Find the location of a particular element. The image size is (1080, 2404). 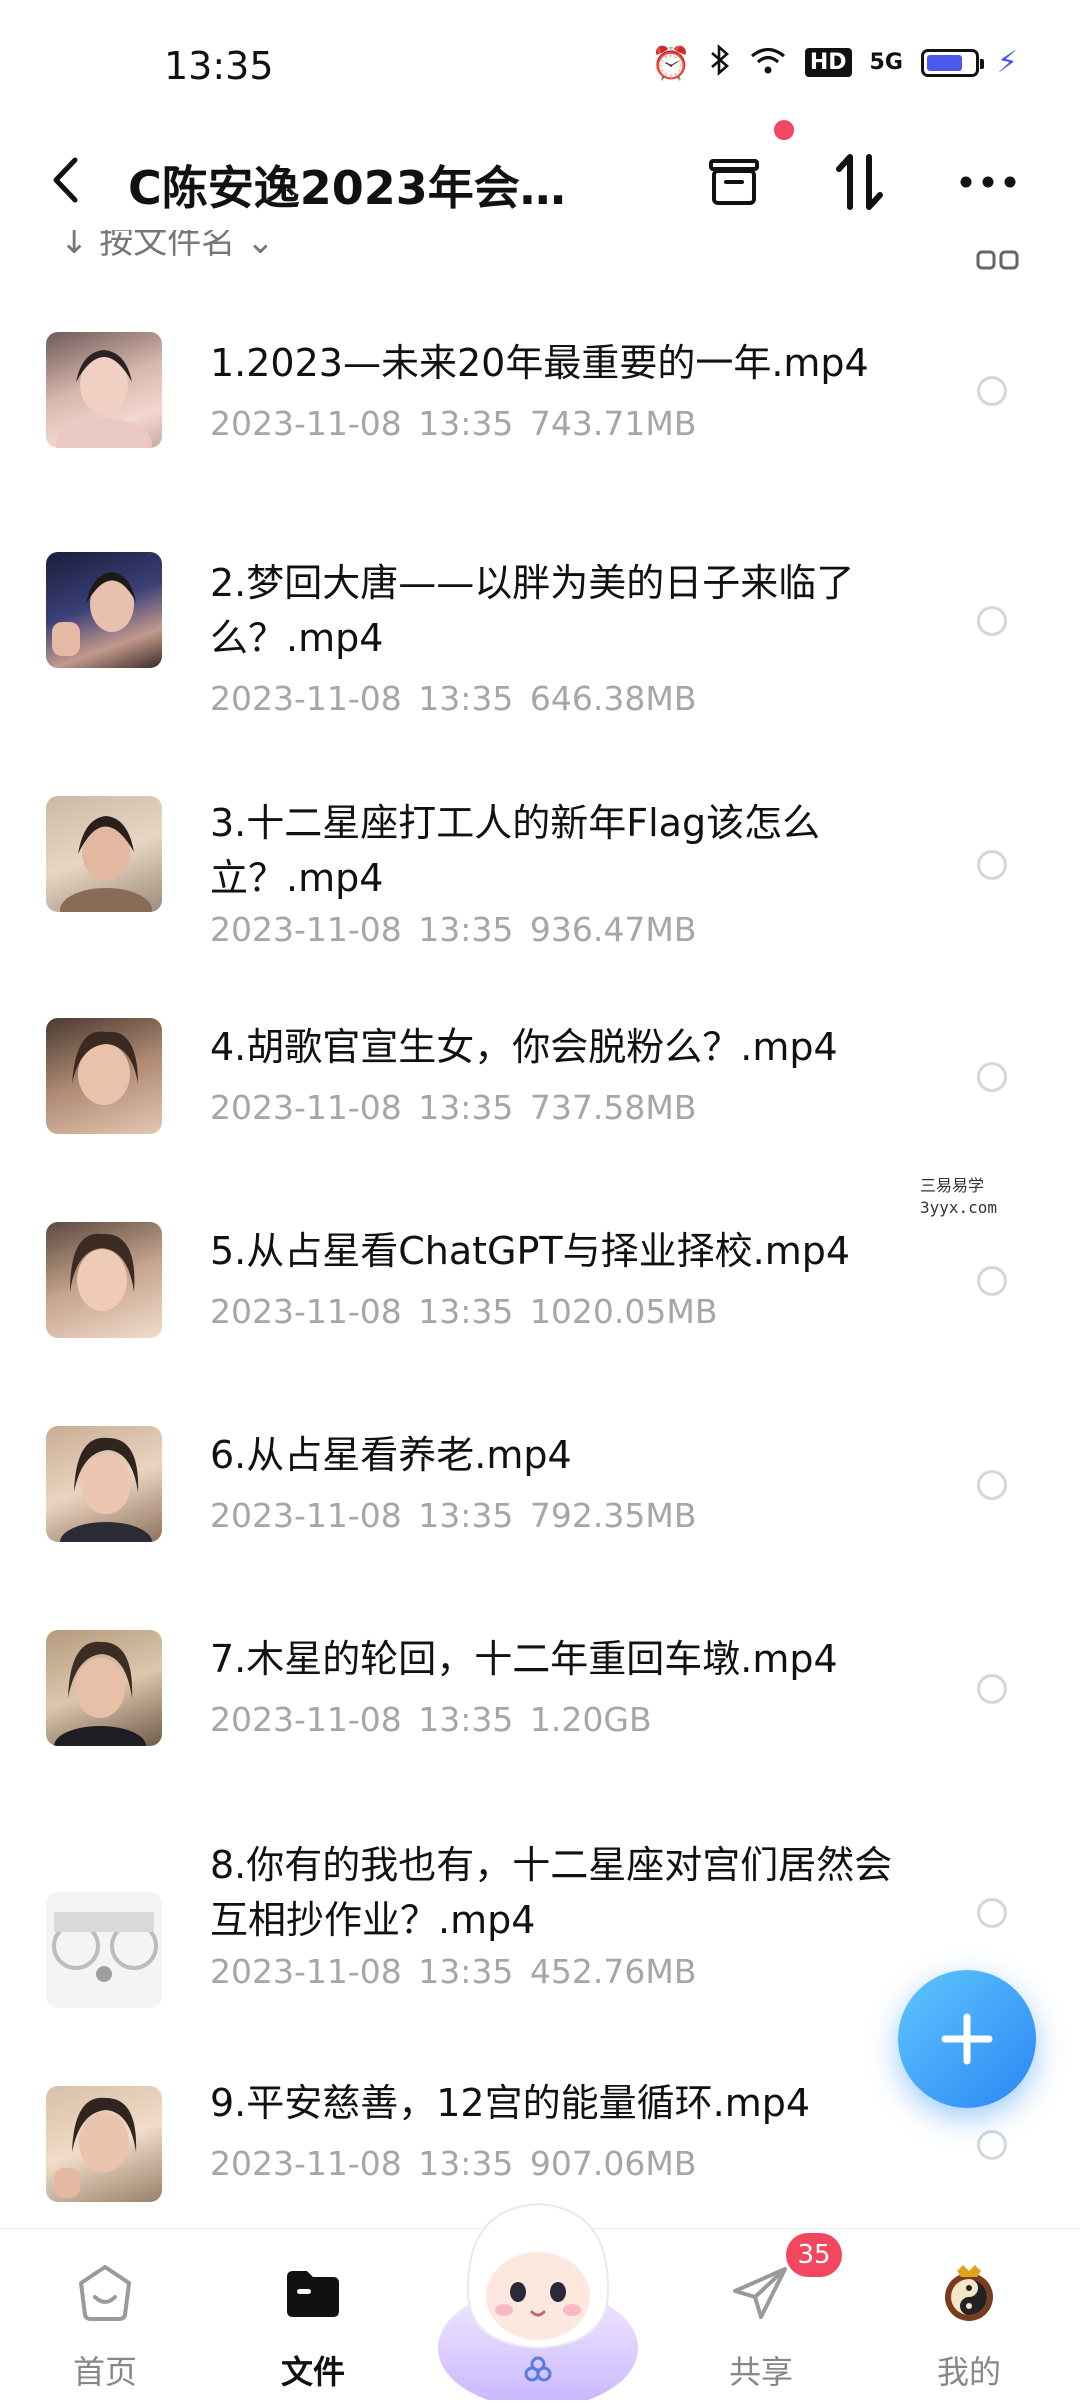

archive-icon is located at coordinates (734, 182).